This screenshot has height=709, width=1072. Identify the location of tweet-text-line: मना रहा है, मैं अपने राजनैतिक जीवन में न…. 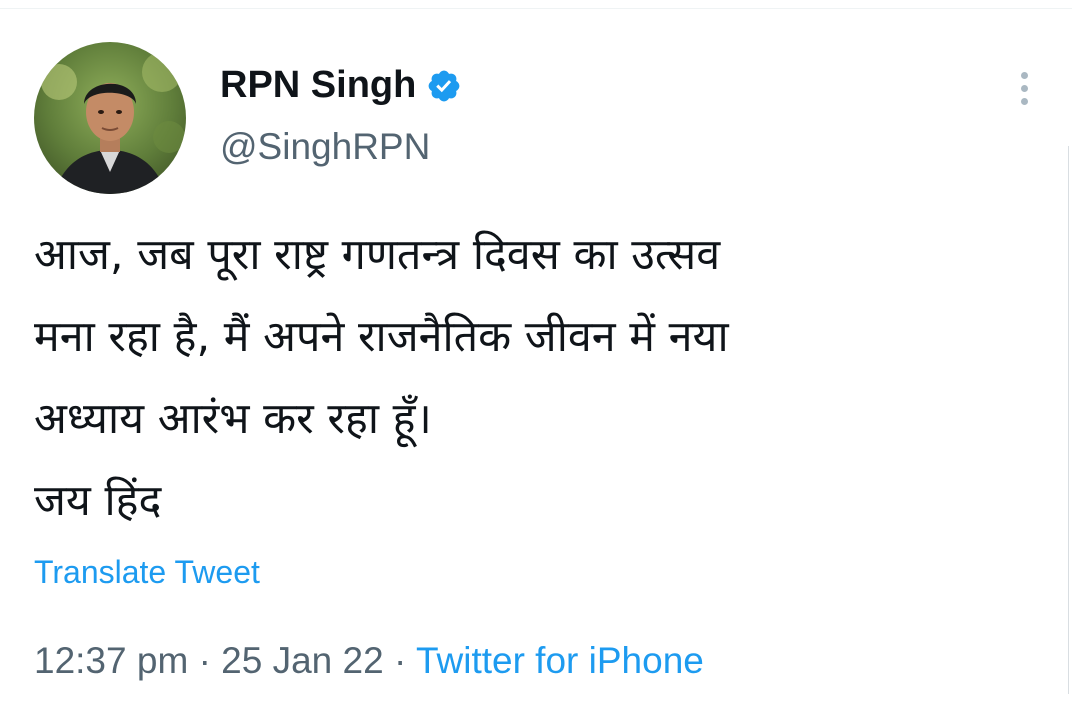
(381, 337).